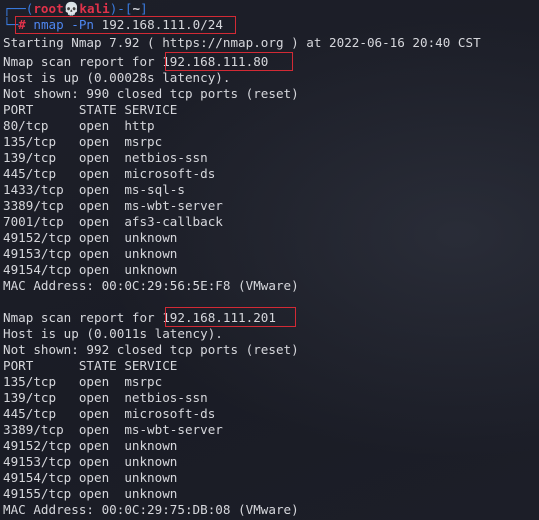 This screenshot has width=539, height=520. What do you see at coordinates (71, 8) in the screenshot?
I see `skull-icon: 💀` at bounding box center [71, 8].